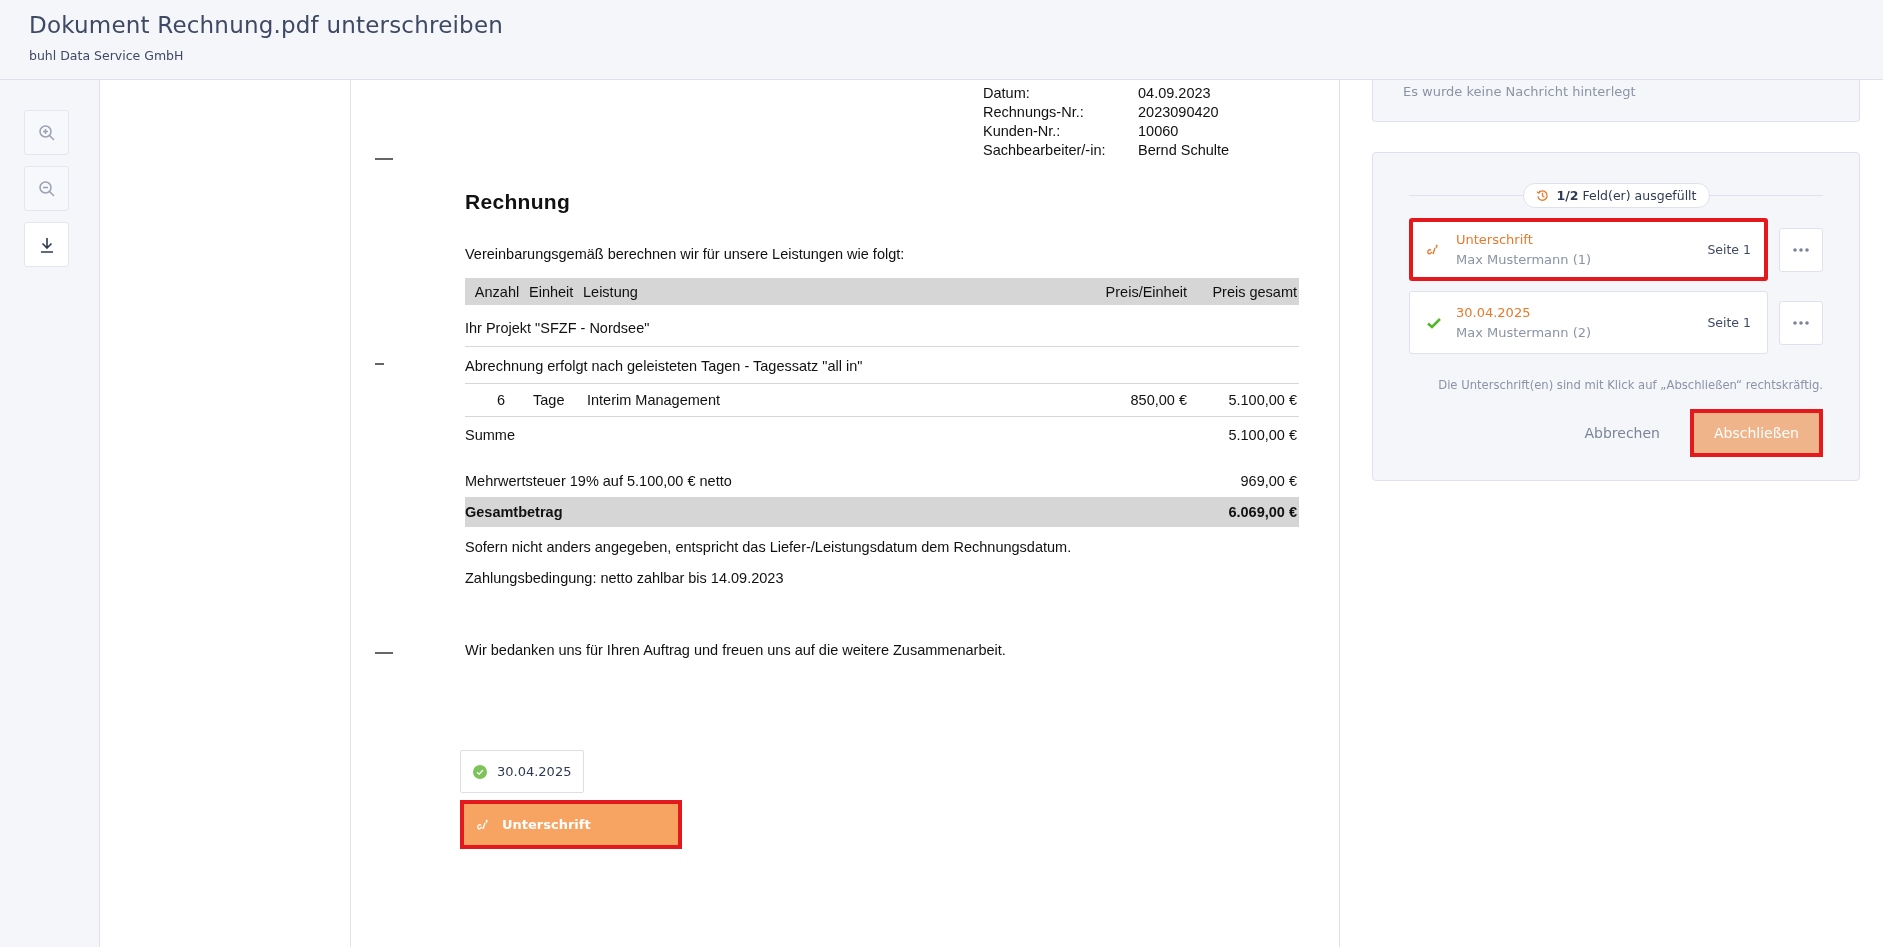  I want to click on info-label: Rechnungs-Nr.:, so click(1034, 112).